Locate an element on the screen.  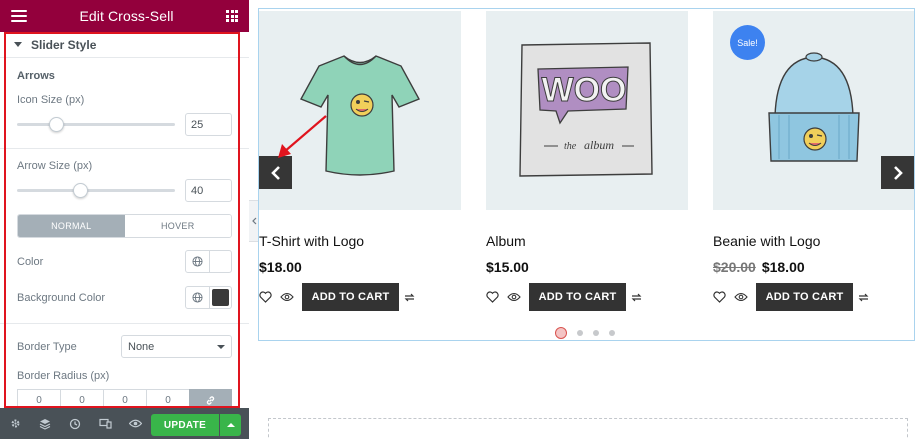
pagination-dot-active is located at coordinates (561, 333).